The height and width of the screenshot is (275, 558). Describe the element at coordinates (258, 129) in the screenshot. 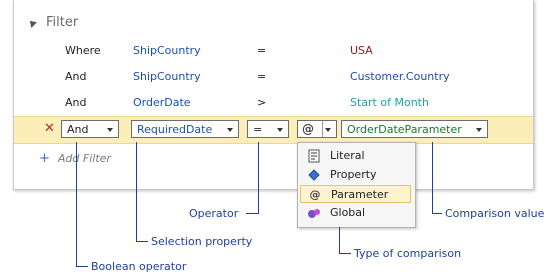

I see `operator-value: =` at that location.